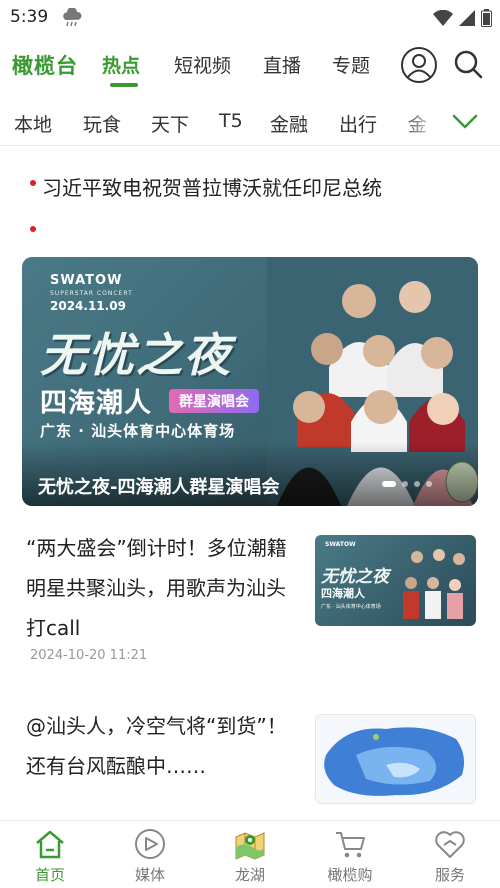 Image resolution: width=500 pixels, height=888 pixels. Describe the element at coordinates (450, 844) in the screenshot. I see `heart-icon` at that location.